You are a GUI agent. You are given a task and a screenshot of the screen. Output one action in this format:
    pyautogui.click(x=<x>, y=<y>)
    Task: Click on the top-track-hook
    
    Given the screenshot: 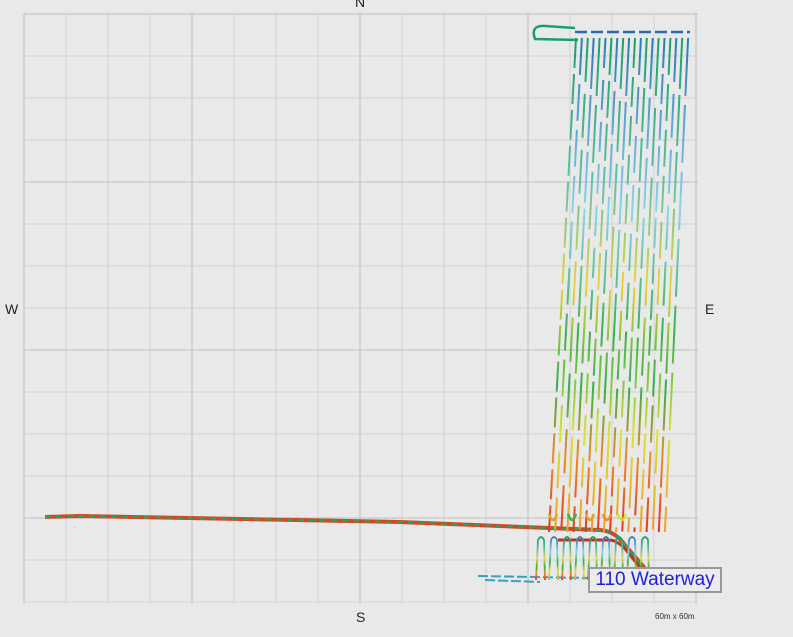 What is the action you would take?
    pyautogui.click(x=555, y=33)
    